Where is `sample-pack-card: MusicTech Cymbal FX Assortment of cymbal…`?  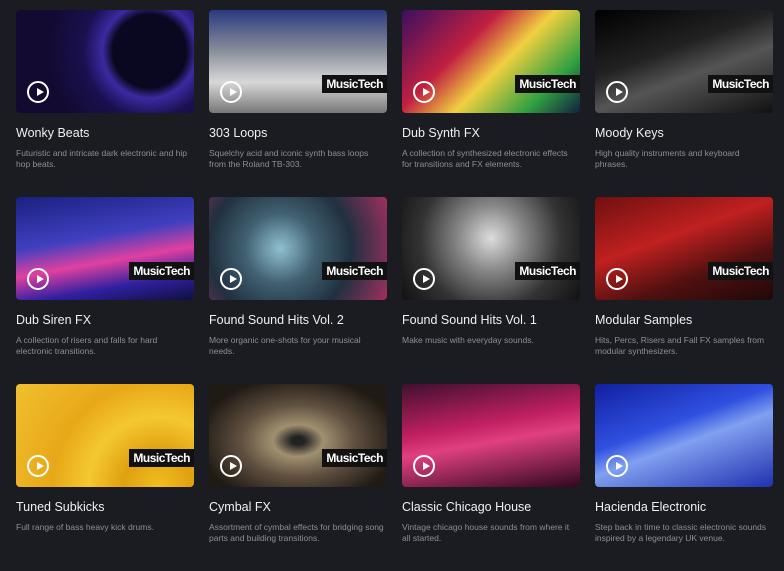
sample-pack-card: MusicTech Cymbal FX Assortment of cymbal… is located at coordinates (298, 477).